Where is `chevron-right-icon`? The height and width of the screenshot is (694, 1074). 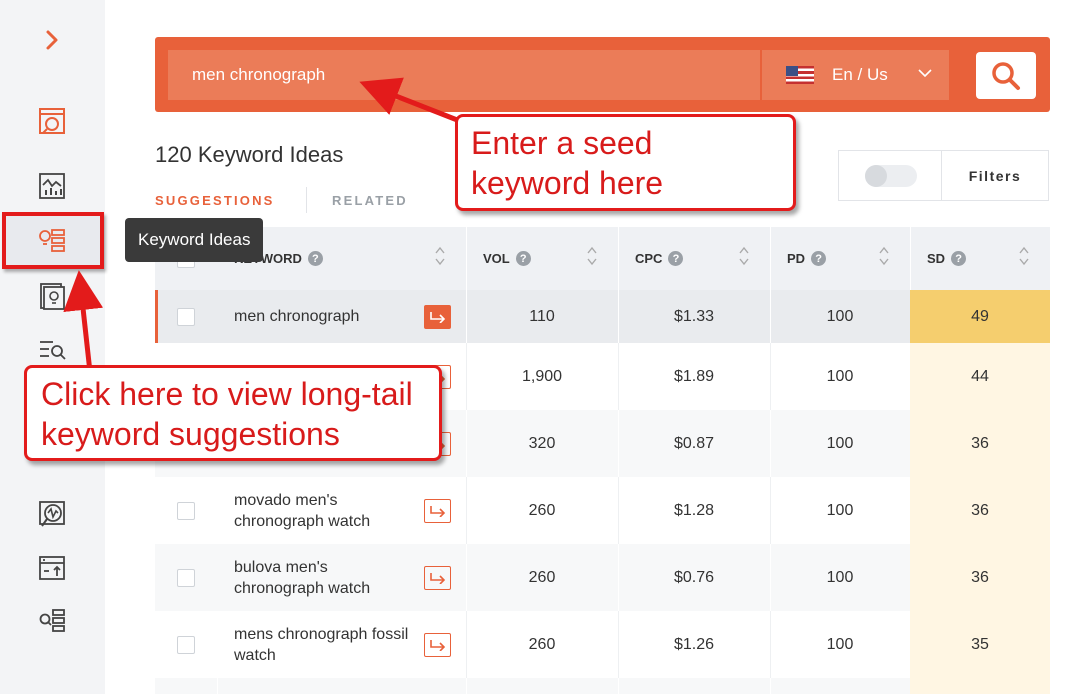 chevron-right-icon is located at coordinates (52, 40).